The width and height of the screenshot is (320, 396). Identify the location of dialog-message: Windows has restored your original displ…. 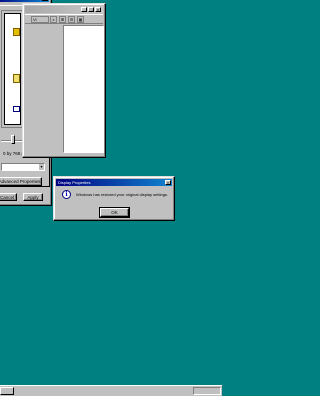
(122, 194).